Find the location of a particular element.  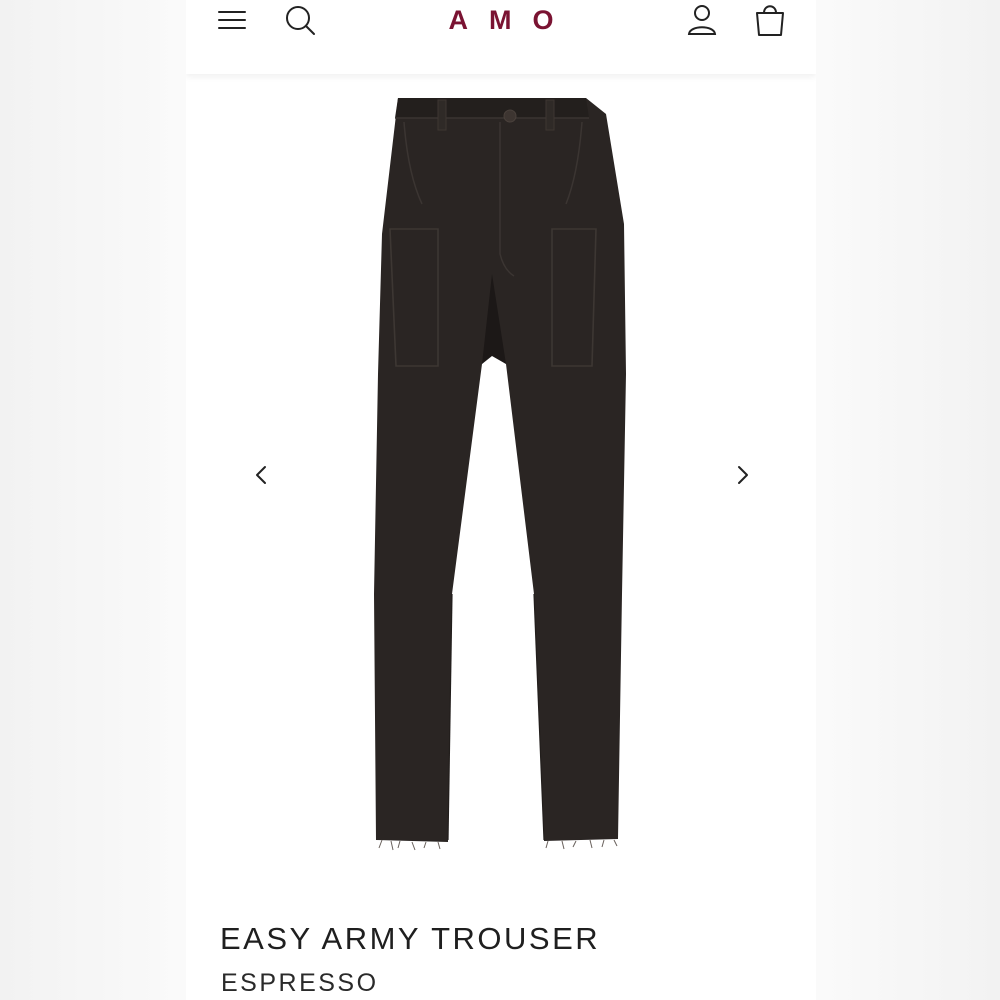

bag-icon is located at coordinates (770, 20).